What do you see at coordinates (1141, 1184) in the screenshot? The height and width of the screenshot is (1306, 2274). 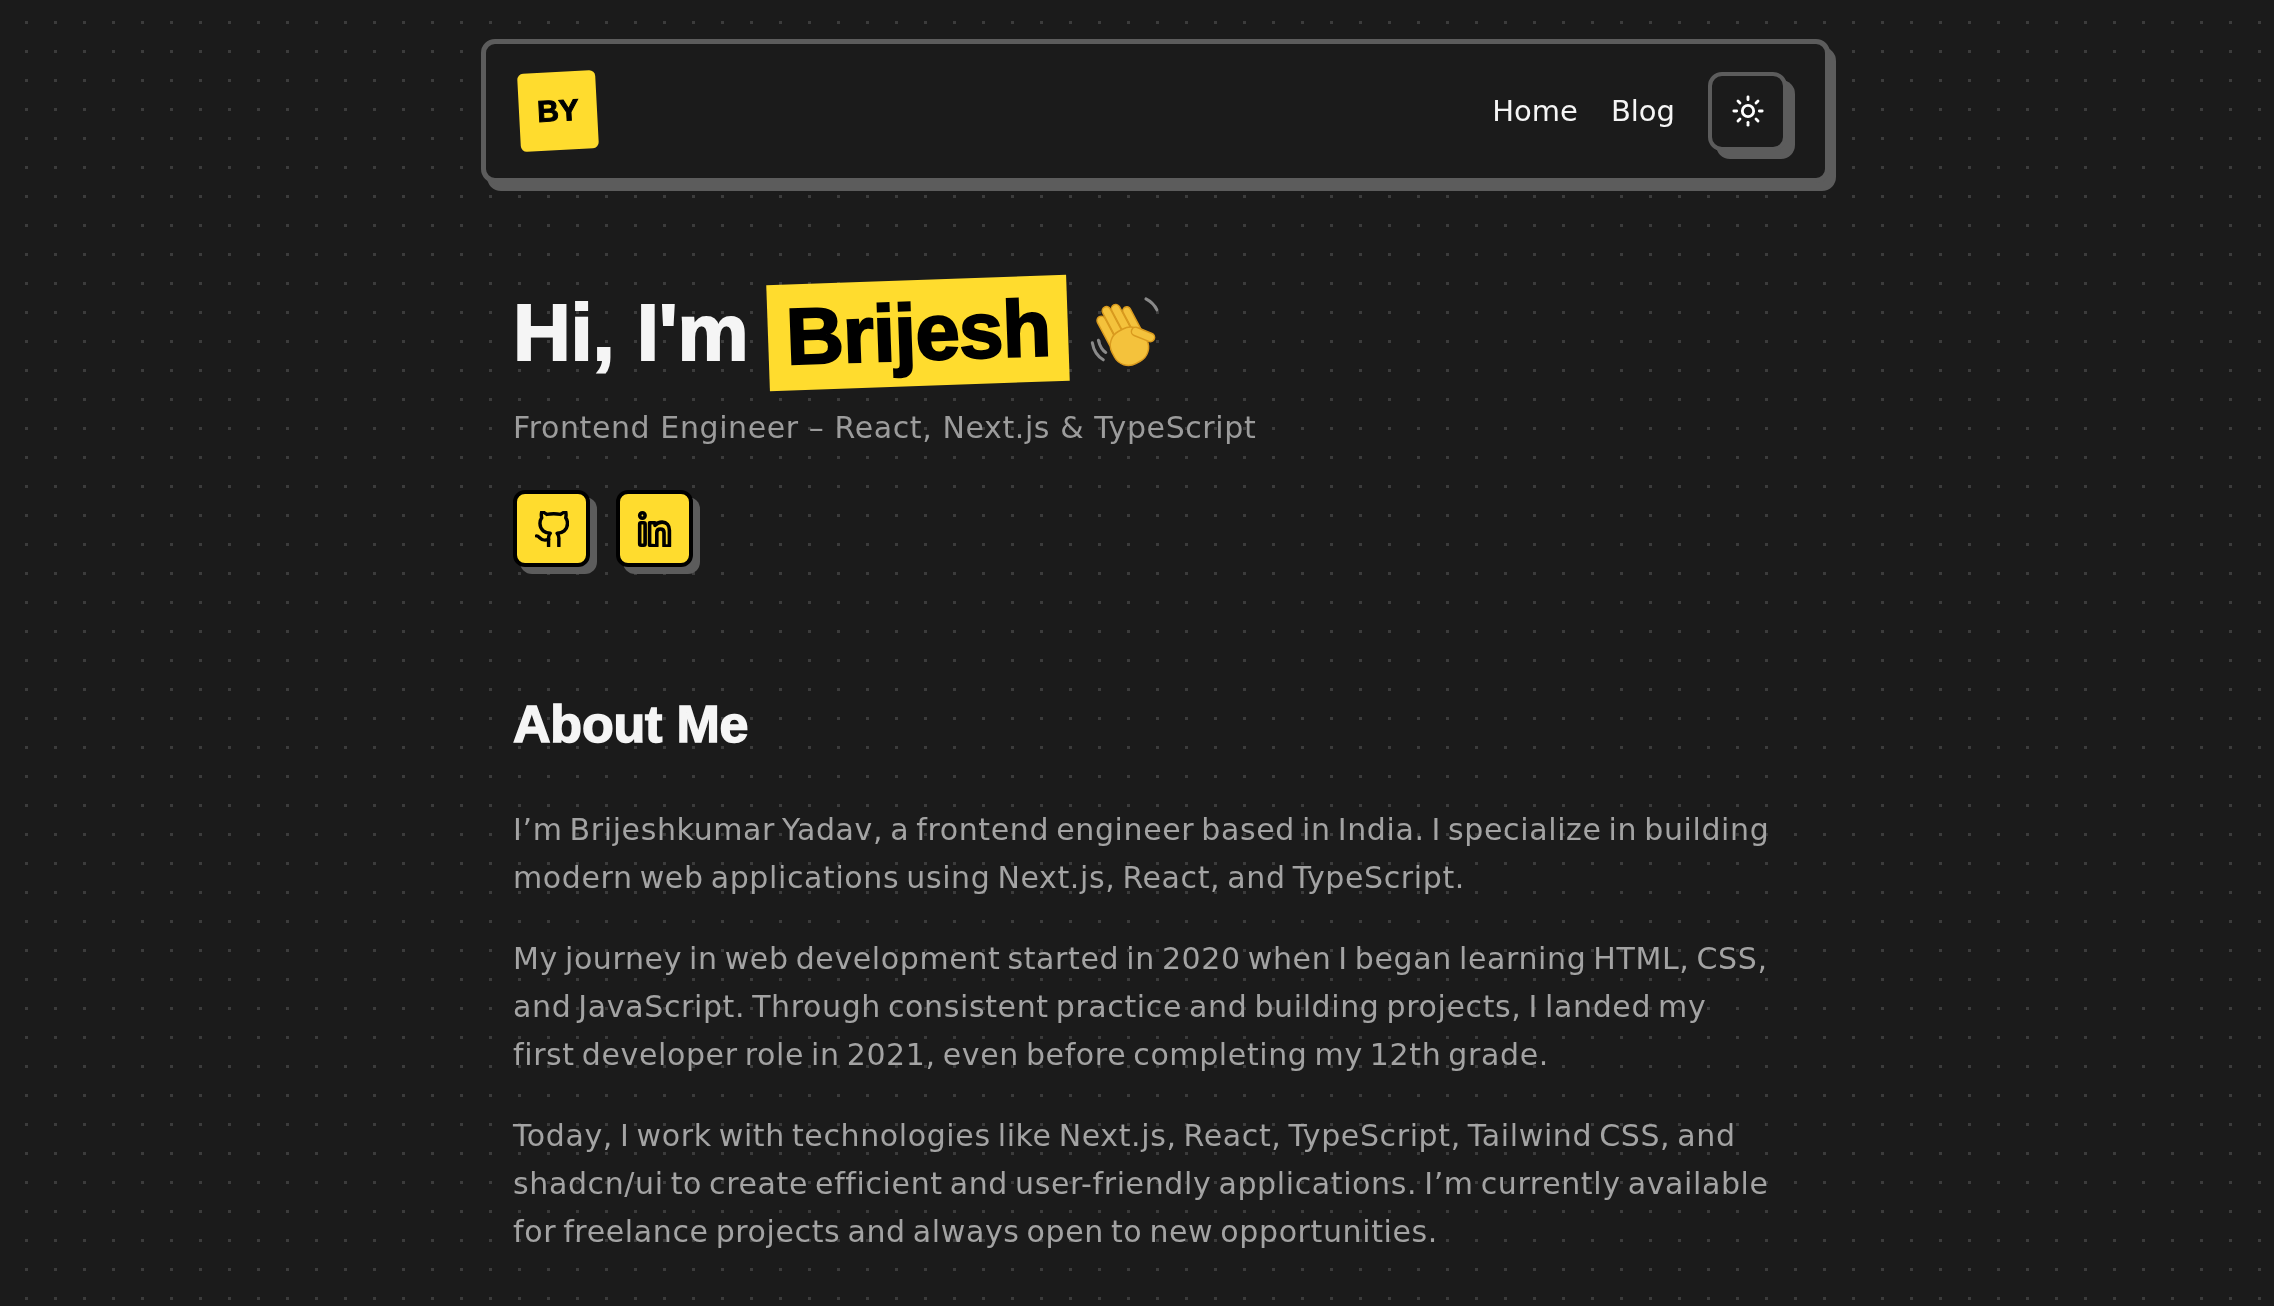 I see `about-paragraph: Today, I work with technologies like Next.js, React, TypeScript, Tailwind CSS, and shadcn/ui to create efficient and user-friendly applications. I’m currently available for freelance projects and always open to new opportunities.` at bounding box center [1141, 1184].